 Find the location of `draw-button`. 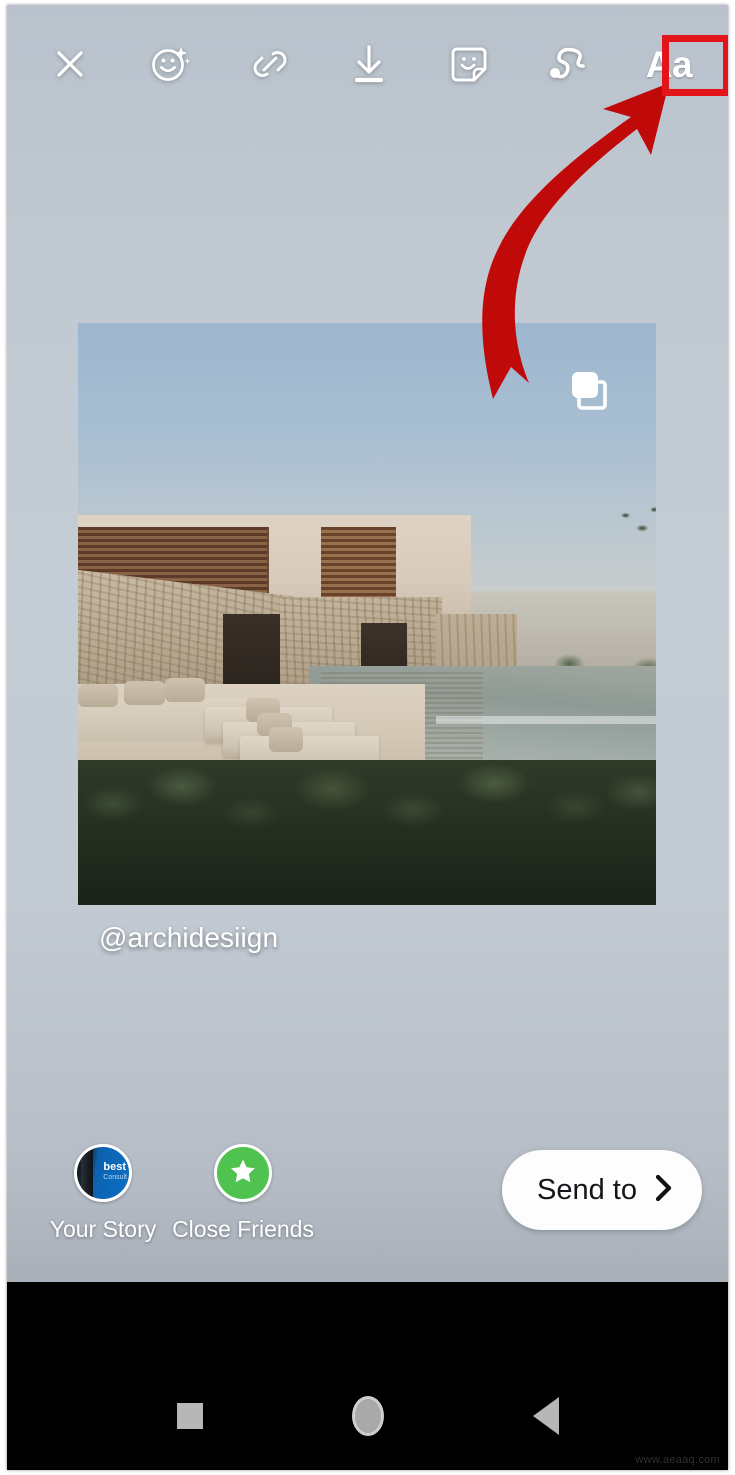

draw-button is located at coordinates (569, 64).